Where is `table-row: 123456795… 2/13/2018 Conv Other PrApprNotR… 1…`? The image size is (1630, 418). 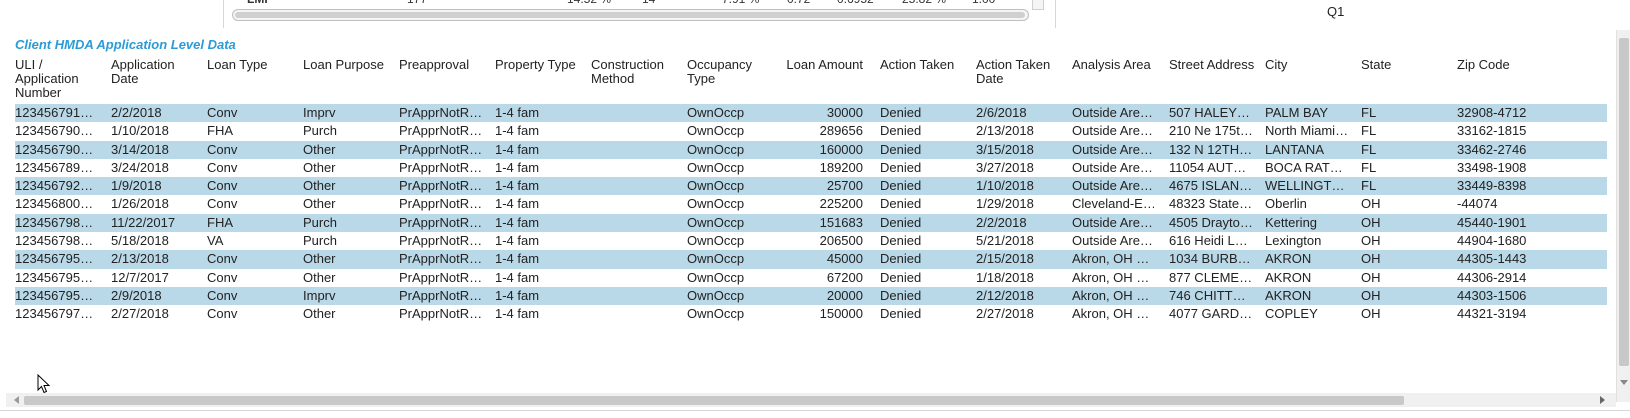
table-row: 123456795… 2/13/2018 Conv Other PrApprNotR… 1… is located at coordinates (811, 259).